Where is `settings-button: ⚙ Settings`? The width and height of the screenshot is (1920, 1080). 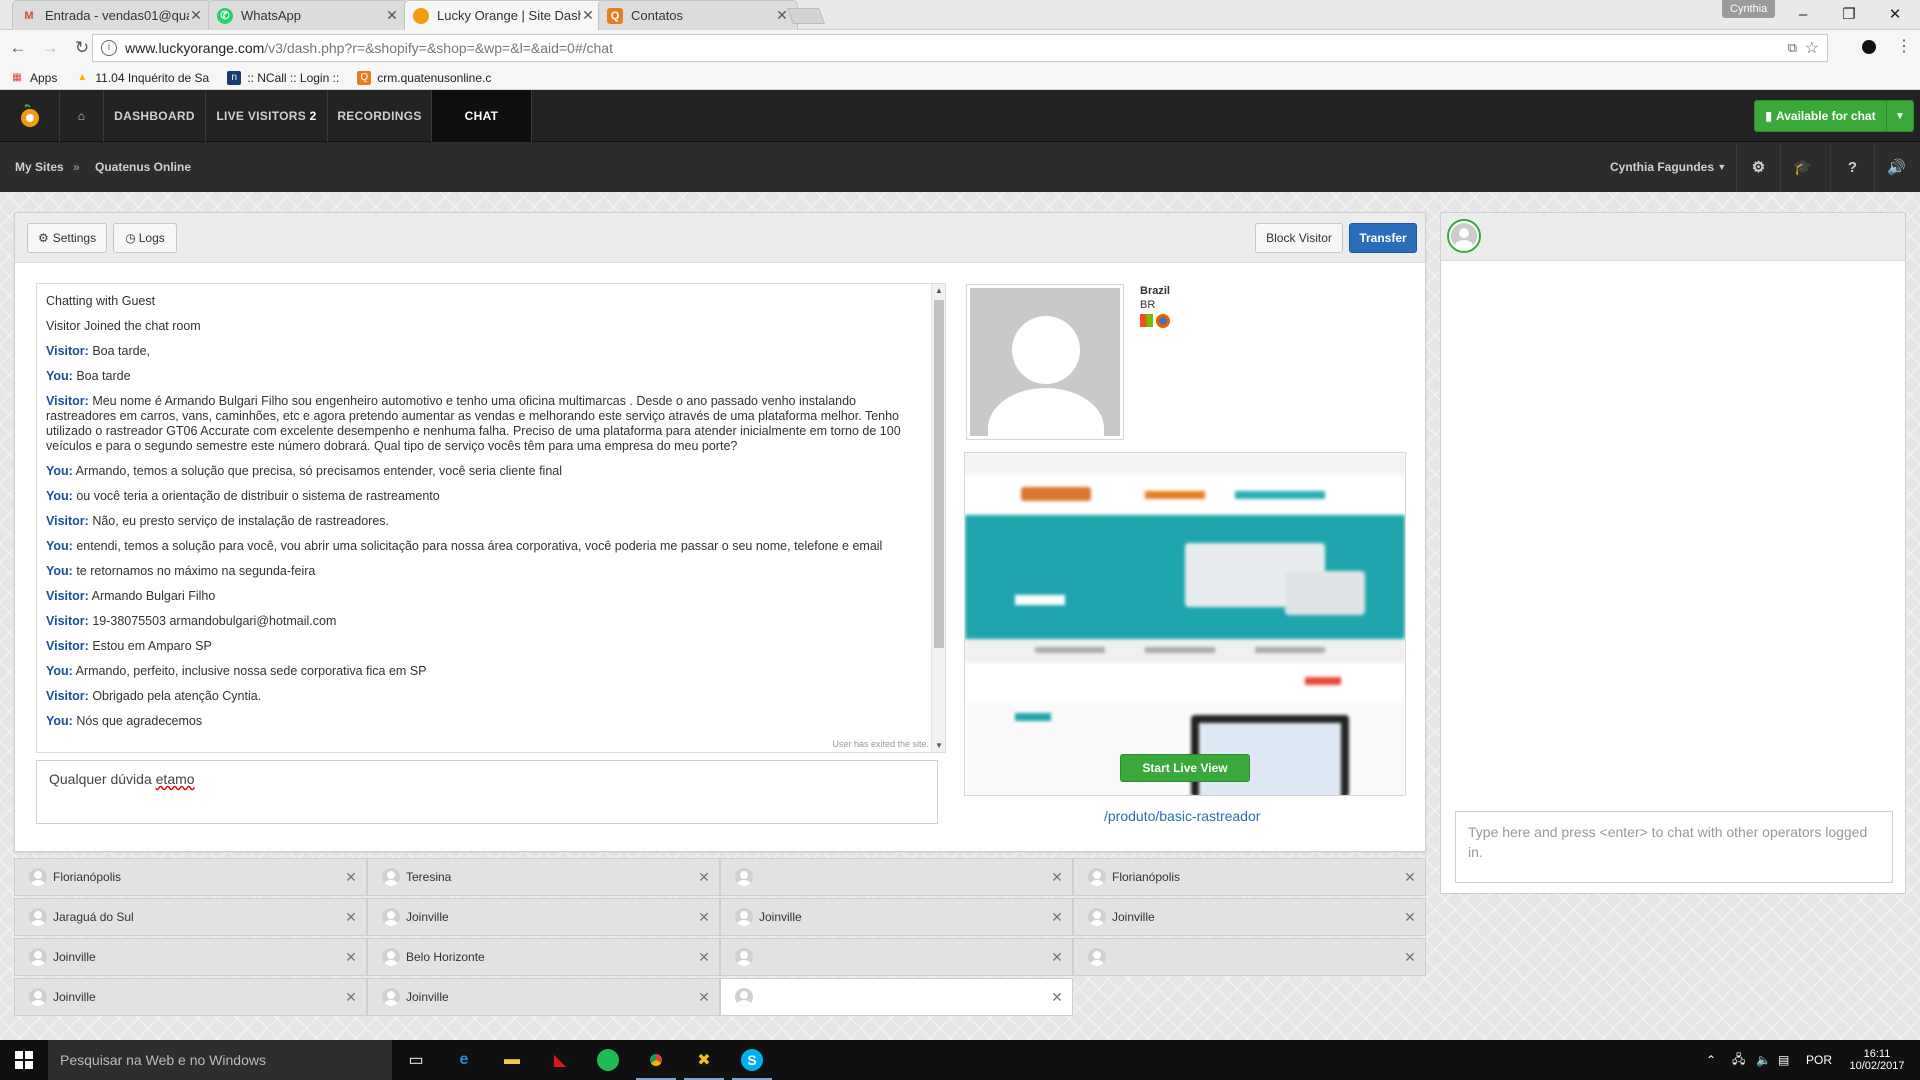
settings-button: ⚙ Settings is located at coordinates (67, 238).